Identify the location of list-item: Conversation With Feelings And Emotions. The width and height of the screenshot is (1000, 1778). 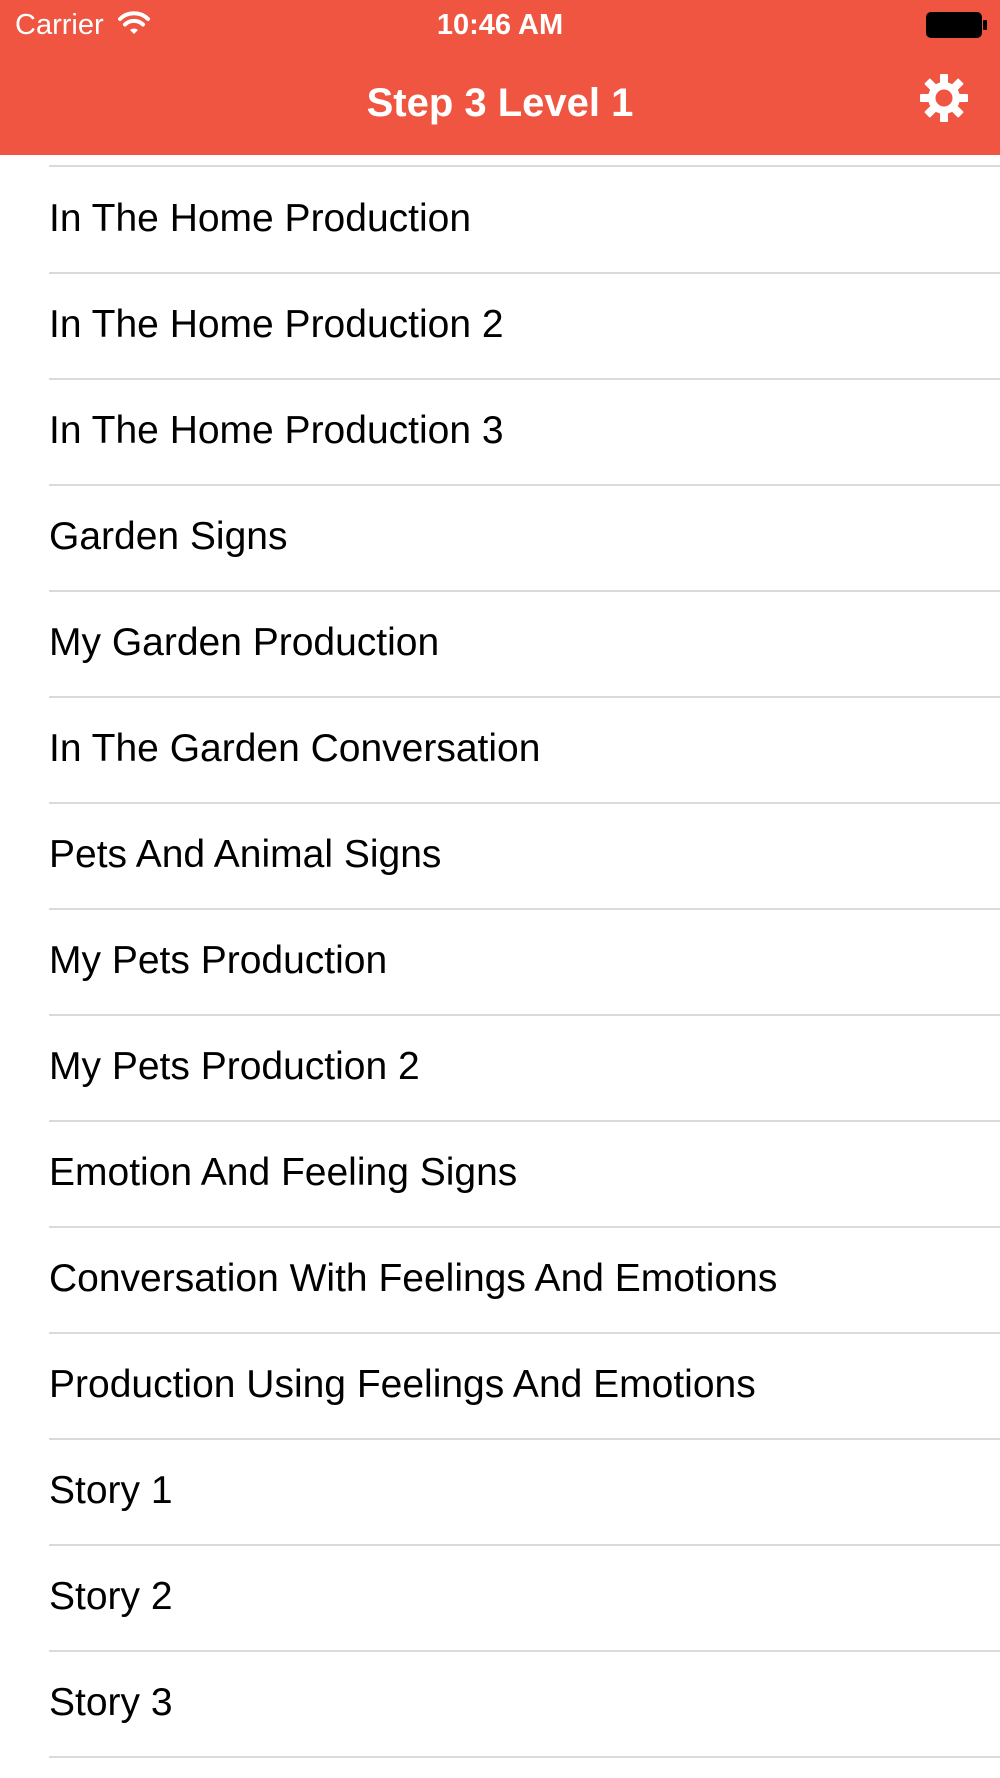
(500, 1279).